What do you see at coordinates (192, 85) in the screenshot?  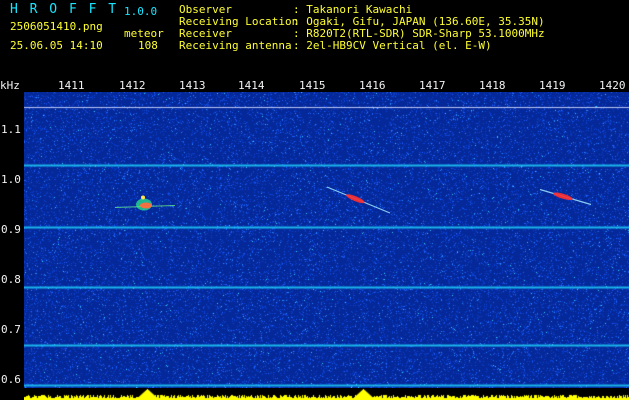 I see `x-tick-1413: 1413` at bounding box center [192, 85].